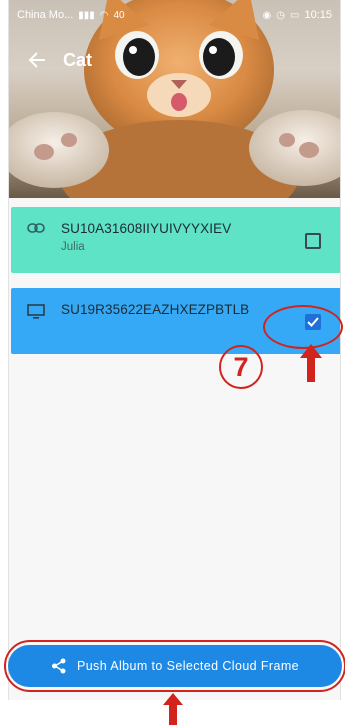  What do you see at coordinates (155, 309) in the screenshot?
I see `frame-serial: SU19R35622EAZHXEZPBTLB` at bounding box center [155, 309].